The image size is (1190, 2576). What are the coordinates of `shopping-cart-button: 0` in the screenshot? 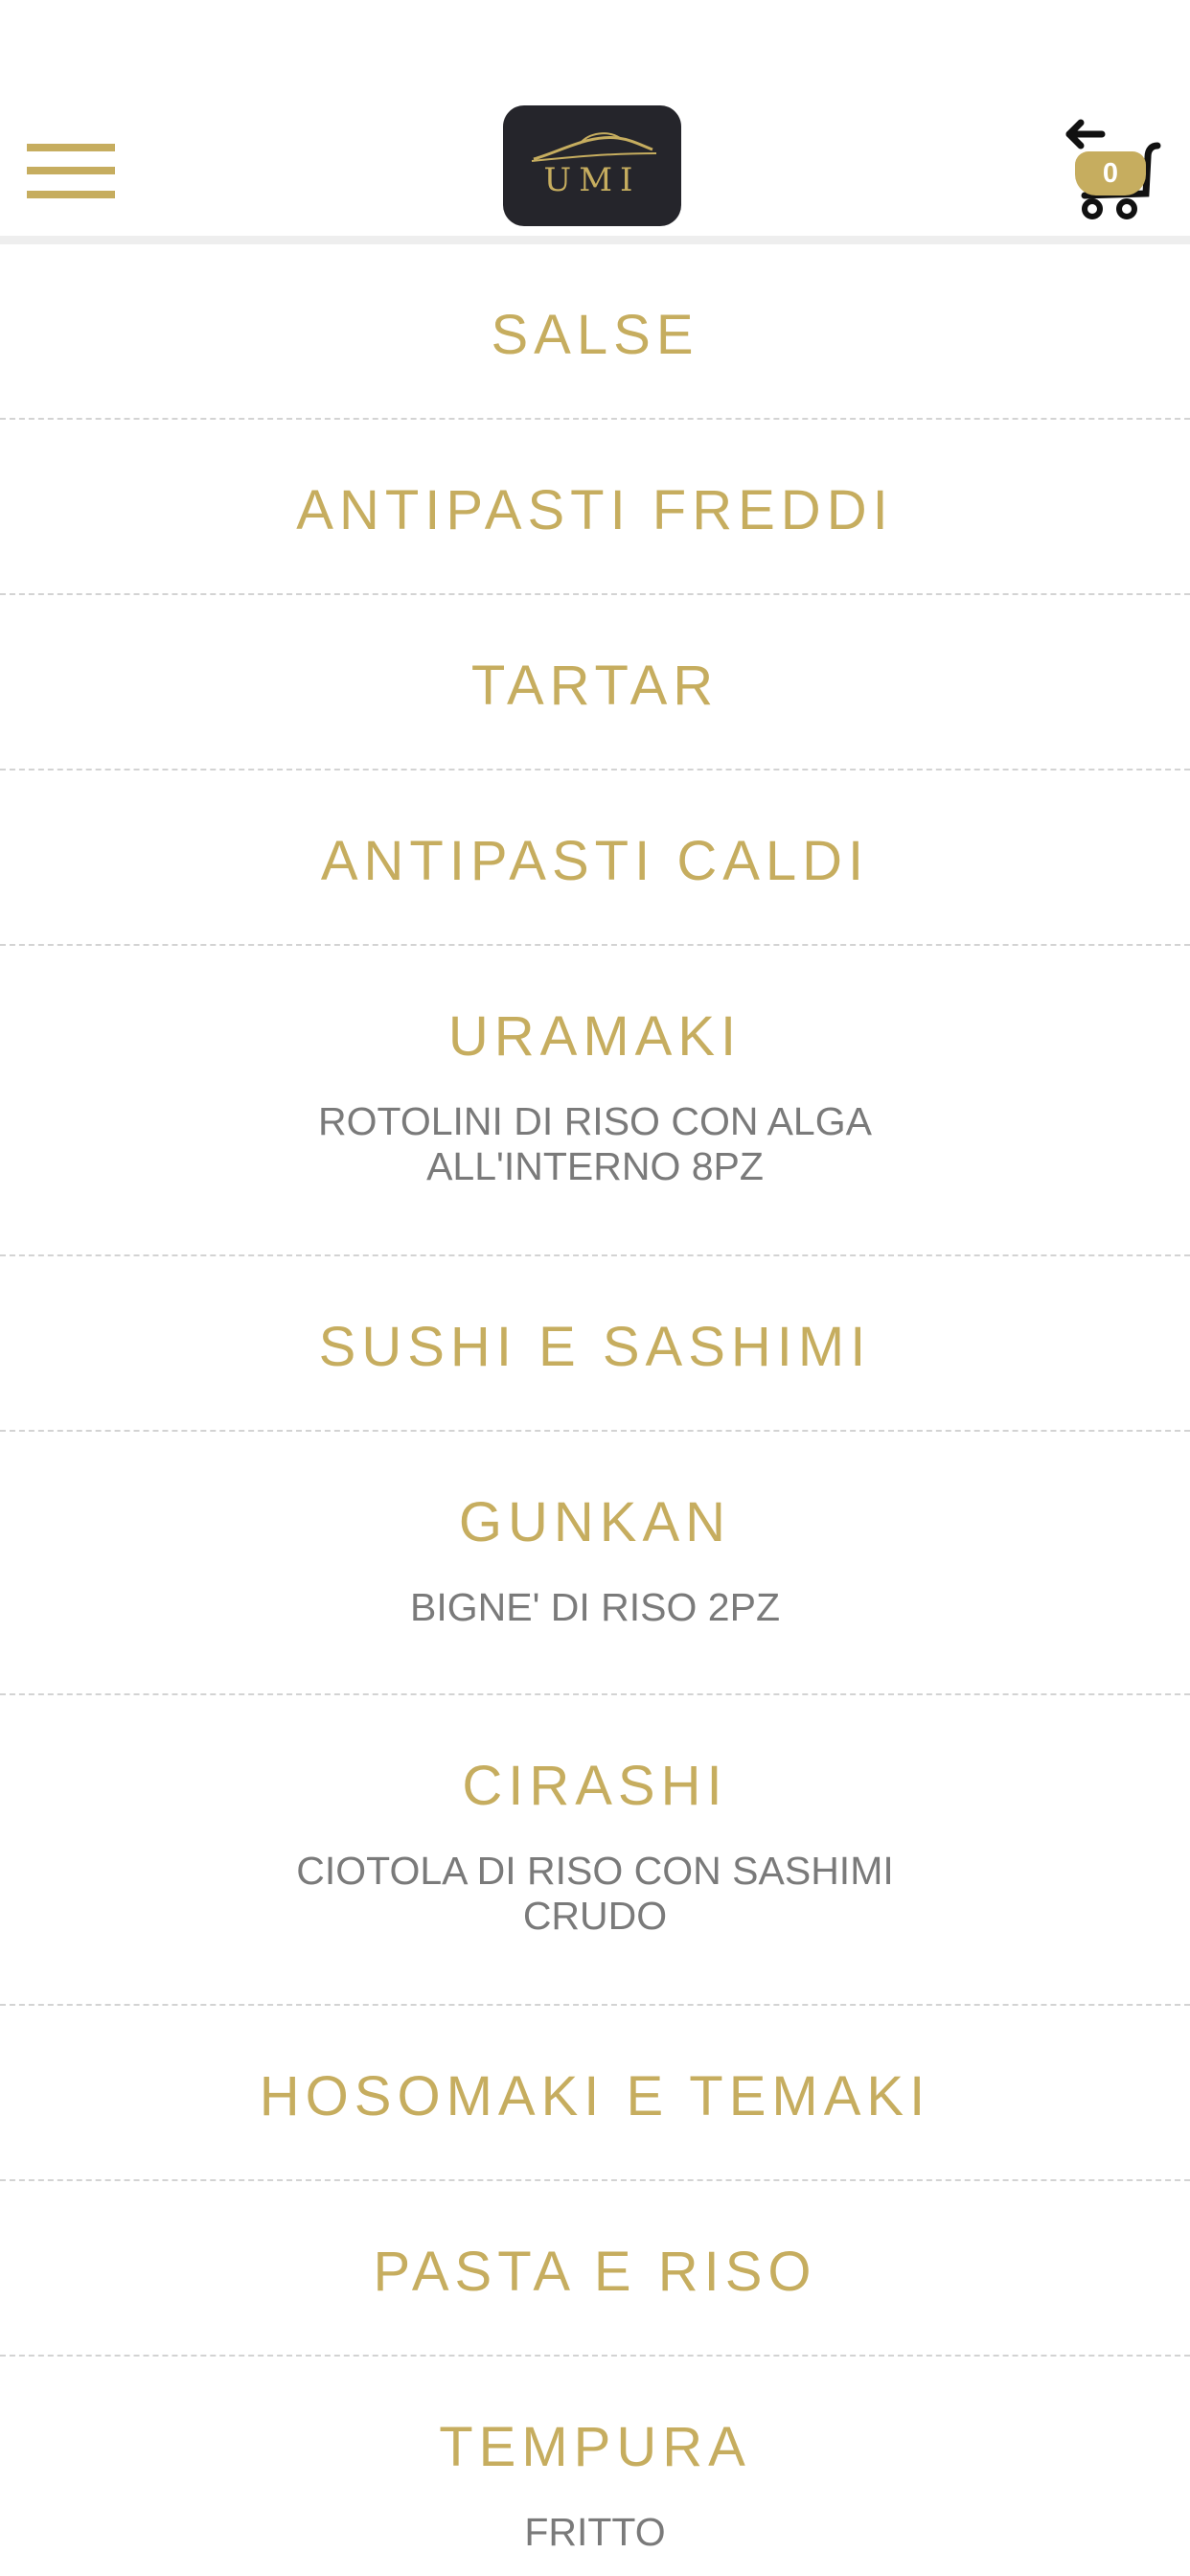 It's located at (1116, 169).